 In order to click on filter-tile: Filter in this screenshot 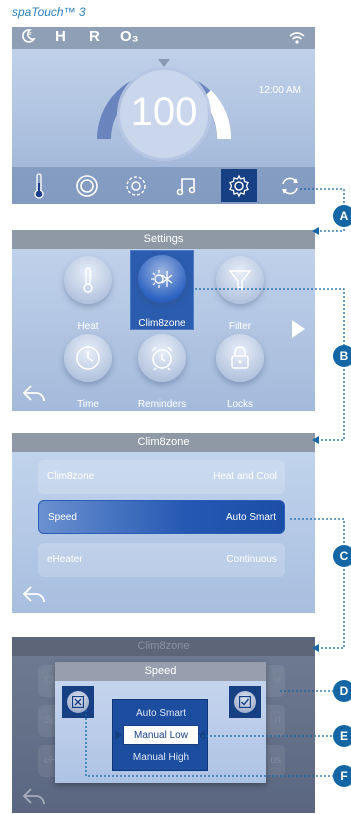, I will do `click(240, 292)`.